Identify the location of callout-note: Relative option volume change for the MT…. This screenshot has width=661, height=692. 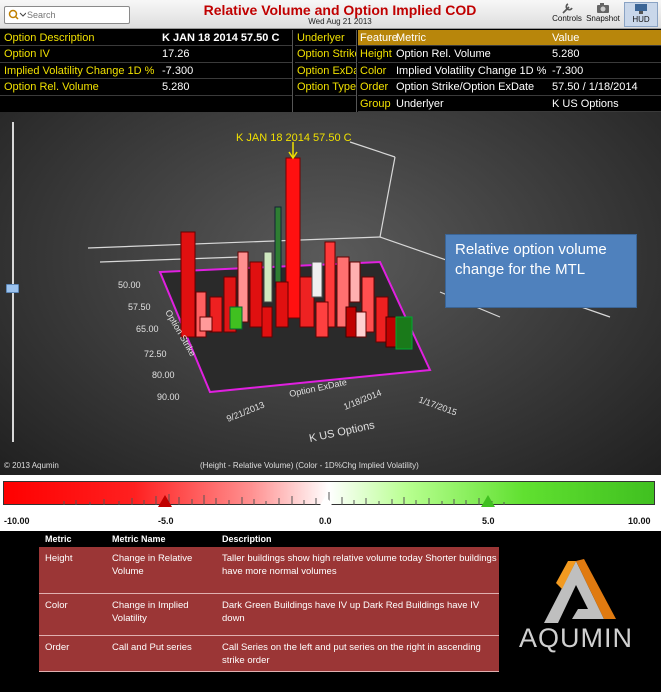
(541, 271).